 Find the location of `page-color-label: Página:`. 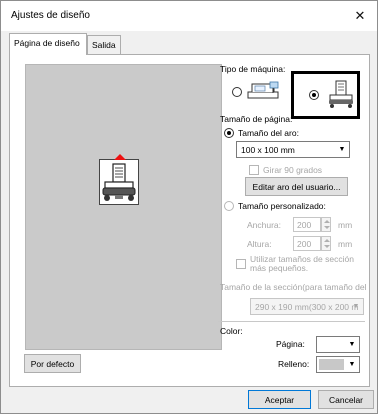

page-color-label: Página: is located at coordinates (290, 344).